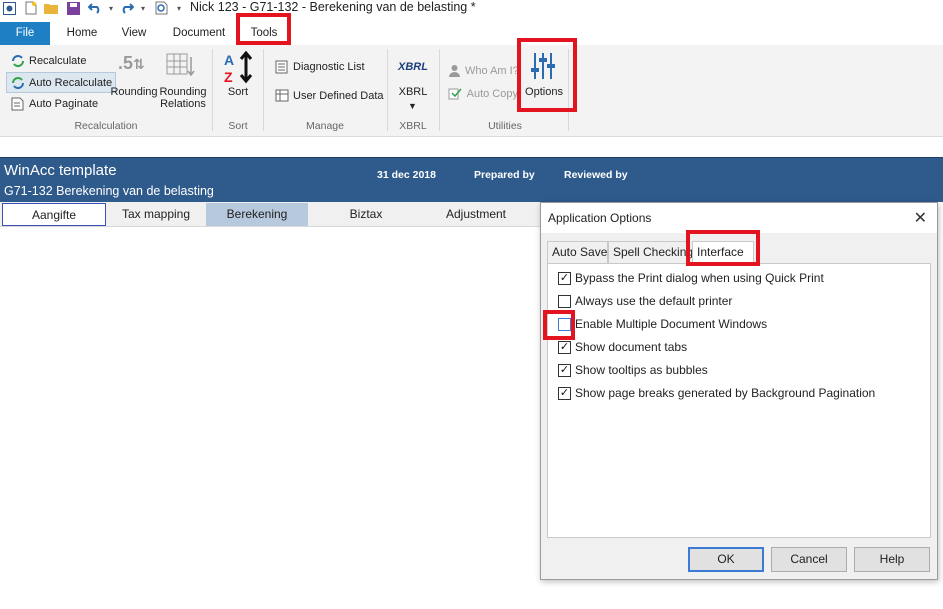  Describe the element at coordinates (31, 8) in the screenshot. I see `new-document-icon` at that location.